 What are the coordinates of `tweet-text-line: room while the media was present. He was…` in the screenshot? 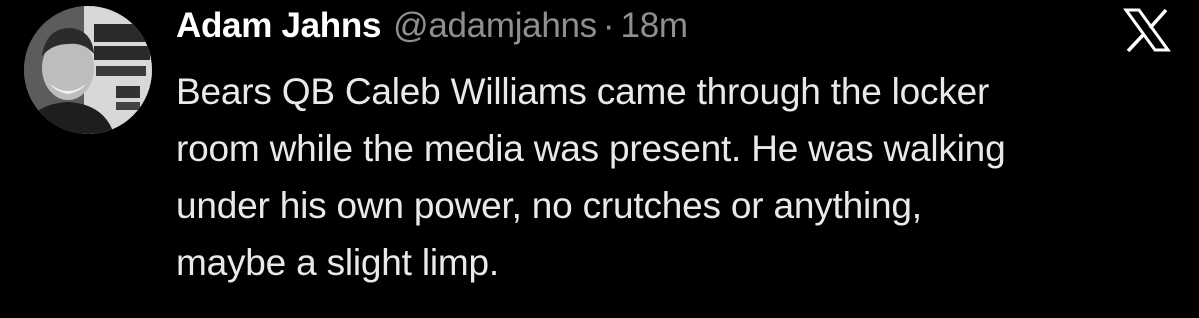 It's located at (591, 148).